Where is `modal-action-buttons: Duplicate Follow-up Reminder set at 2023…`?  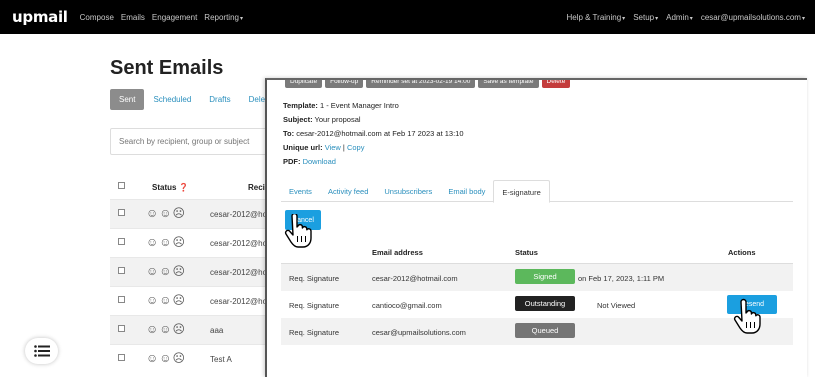
modal-action-buttons: Duplicate Follow-up Reminder set at 2023… is located at coordinates (428, 84).